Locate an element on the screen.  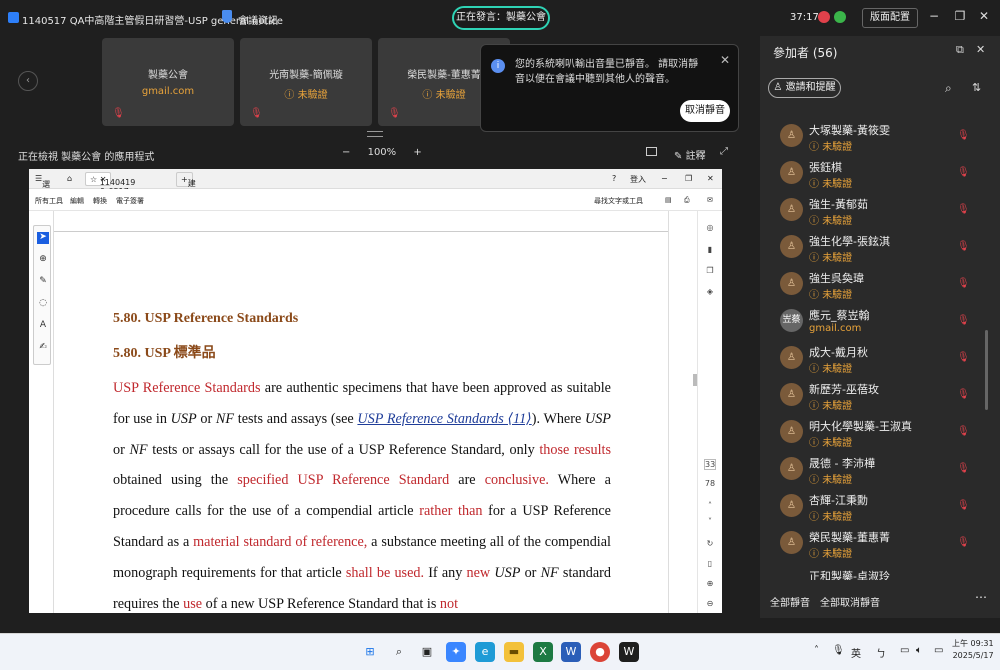
select-tool-icon: ➤ is located at coordinates (43, 238).